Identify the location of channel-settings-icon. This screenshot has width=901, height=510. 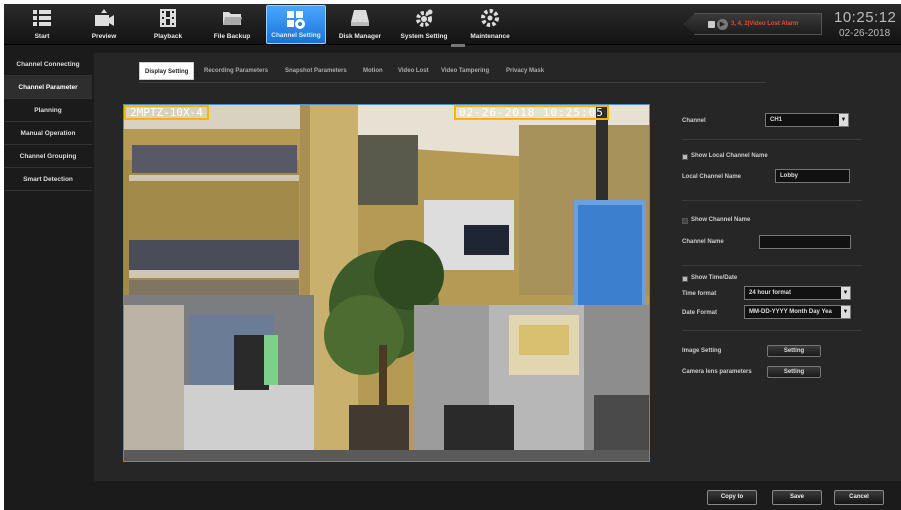
(296, 20).